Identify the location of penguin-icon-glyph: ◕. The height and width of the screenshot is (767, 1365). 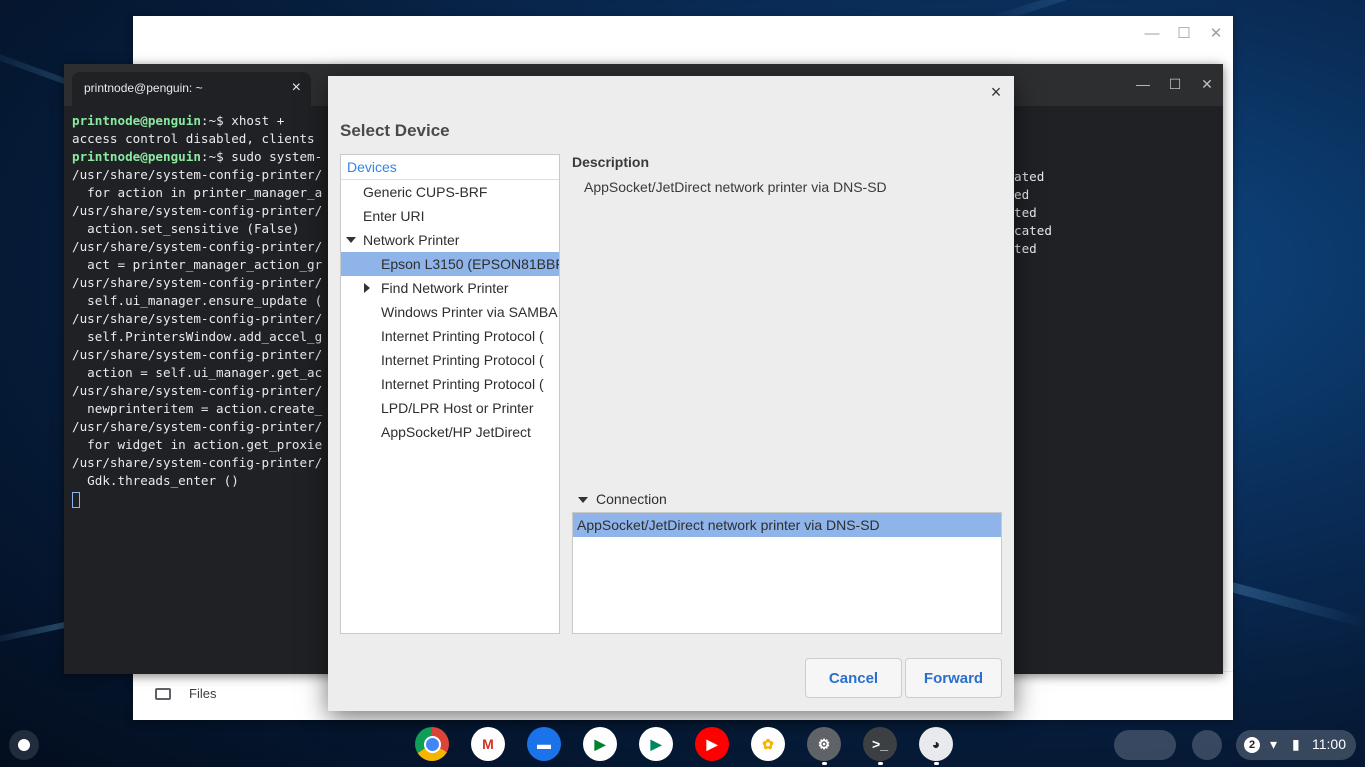
(936, 744).